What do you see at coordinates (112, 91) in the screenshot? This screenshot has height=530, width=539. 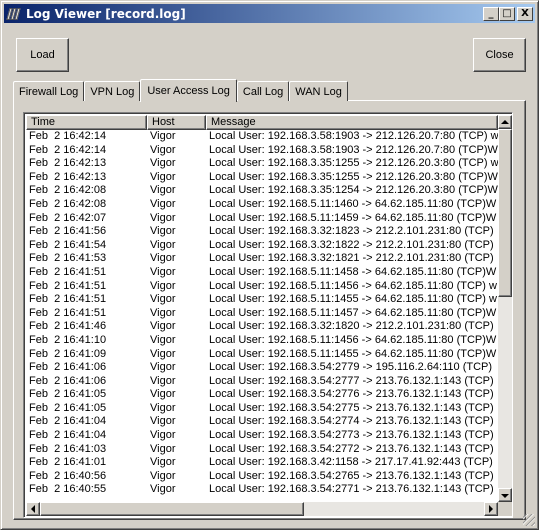 I see `tab-vpn-log: VPN Log` at bounding box center [112, 91].